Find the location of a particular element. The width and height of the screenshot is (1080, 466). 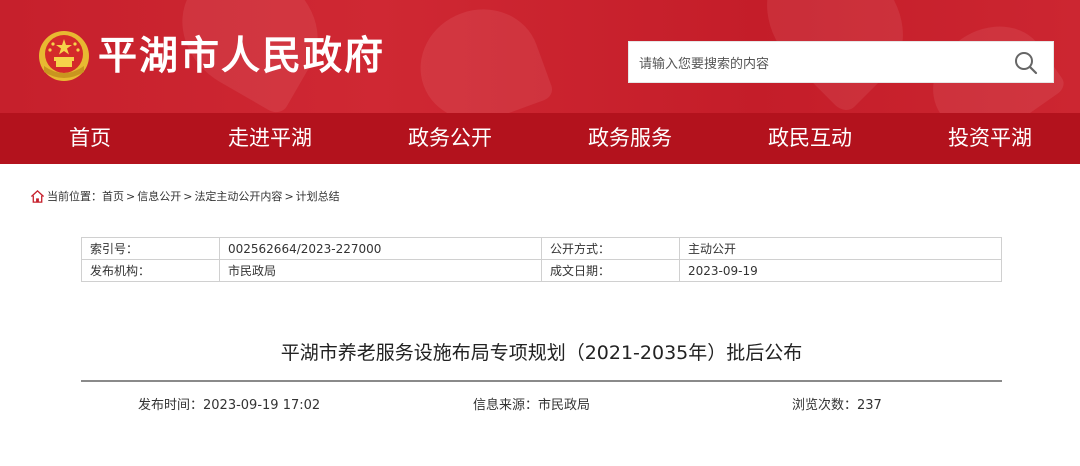

view-count-info: 浏览次数：237 is located at coordinates (837, 406).